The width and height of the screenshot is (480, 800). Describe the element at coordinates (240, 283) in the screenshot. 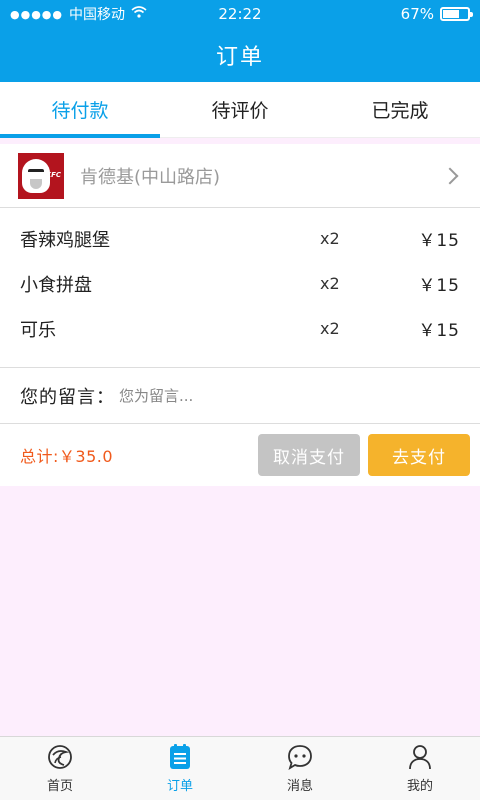

I see `list-item: 小食拼盘 x2 ￥15` at that location.